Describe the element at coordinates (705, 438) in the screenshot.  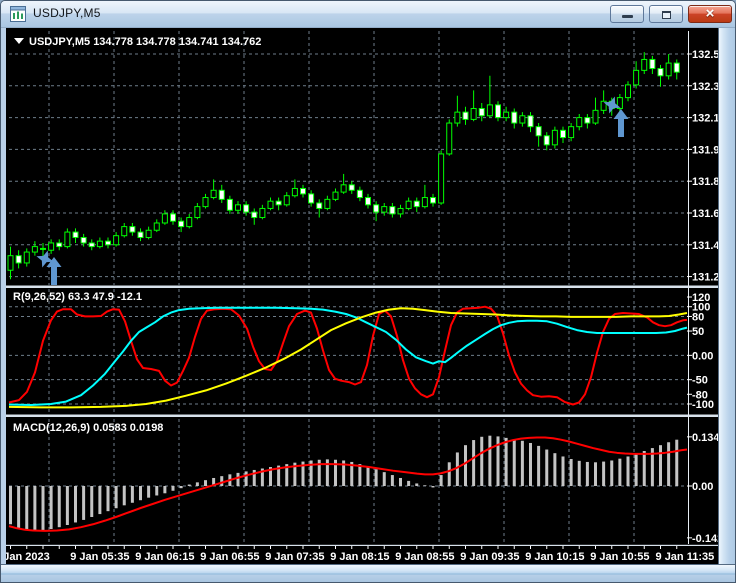
I see `macd-tick-label: 0.1348` at that location.